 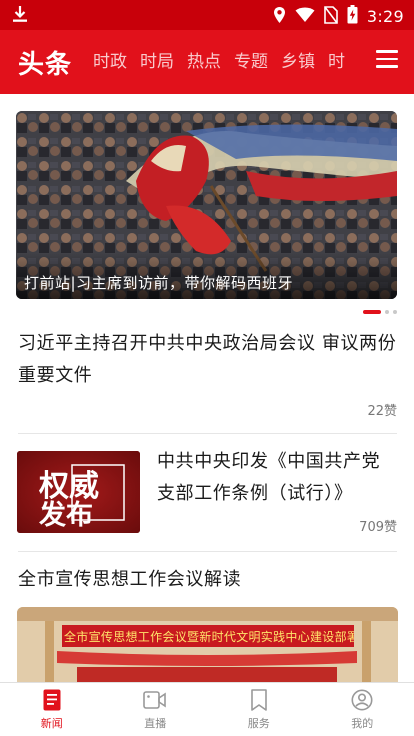 I want to click on tab-news: 新闻, so click(x=52, y=709).